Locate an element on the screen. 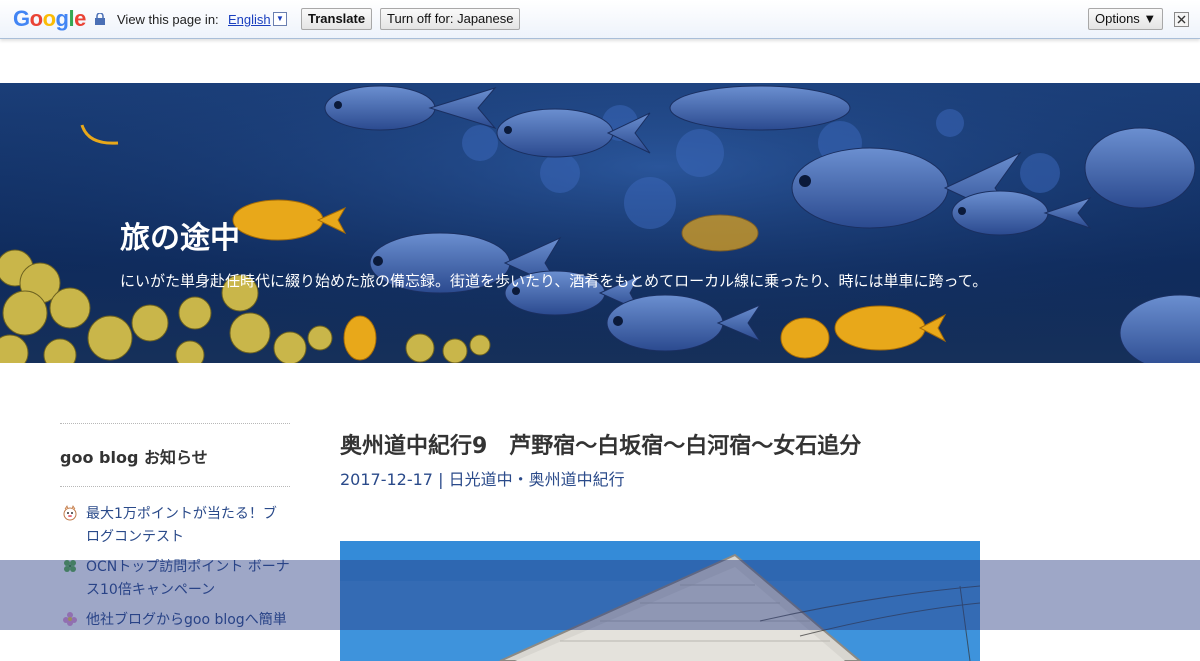  notice-label: 最大1万ポイントが当たる！ブログコンテスト is located at coordinates (181, 525).